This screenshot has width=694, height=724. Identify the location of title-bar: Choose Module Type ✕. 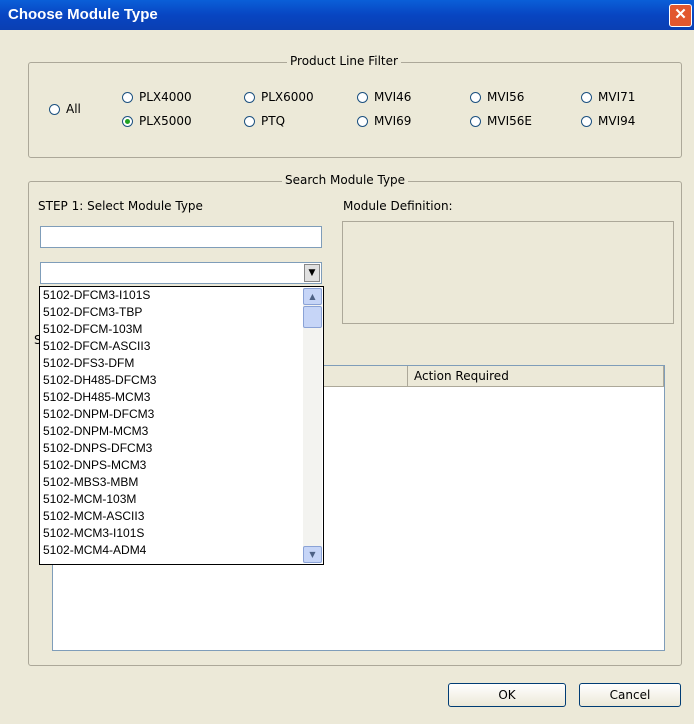
(347, 15).